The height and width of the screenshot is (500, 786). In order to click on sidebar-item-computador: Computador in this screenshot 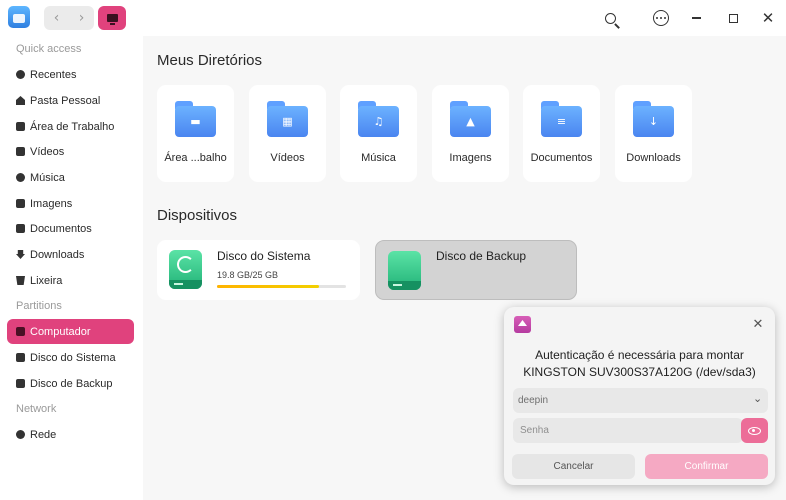, I will do `click(70, 331)`.